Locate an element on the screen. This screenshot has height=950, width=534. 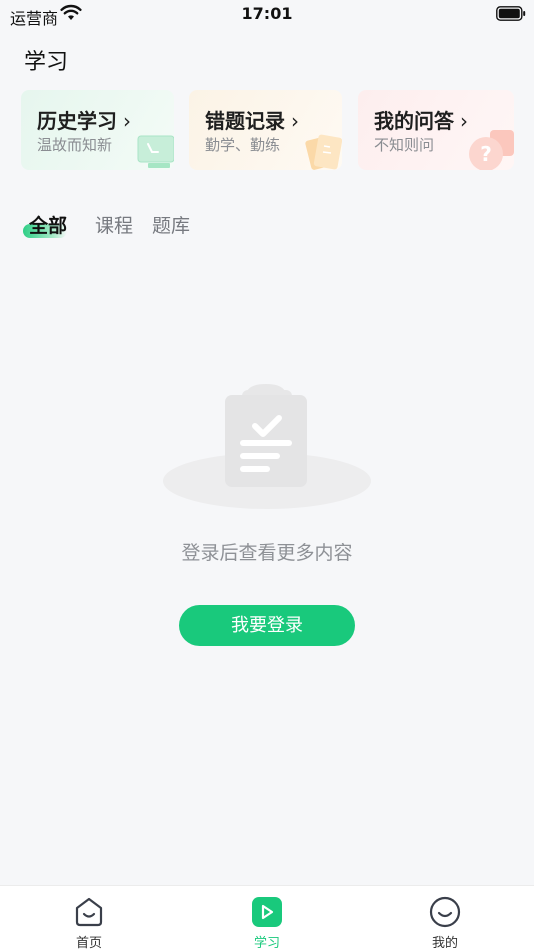
home-face-icon is located at coordinates (89, 912).